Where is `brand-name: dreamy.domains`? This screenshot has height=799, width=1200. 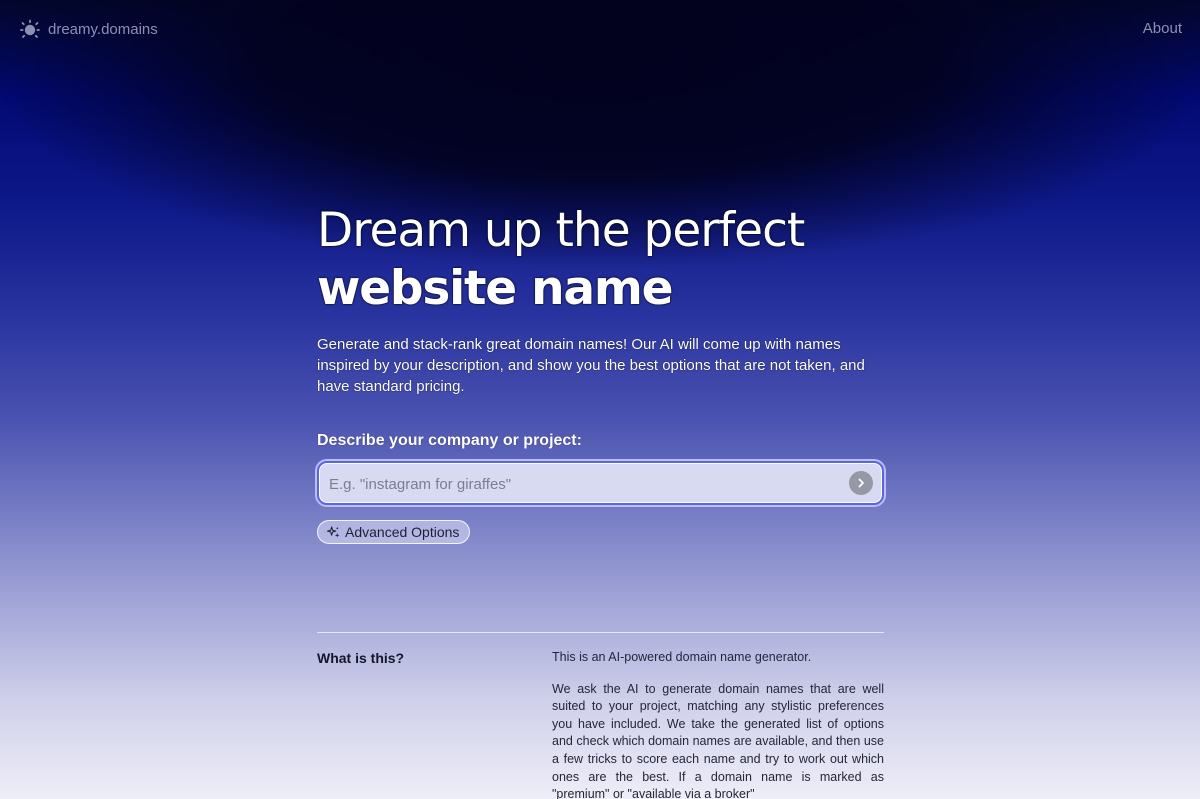 brand-name: dreamy.domains is located at coordinates (103, 29).